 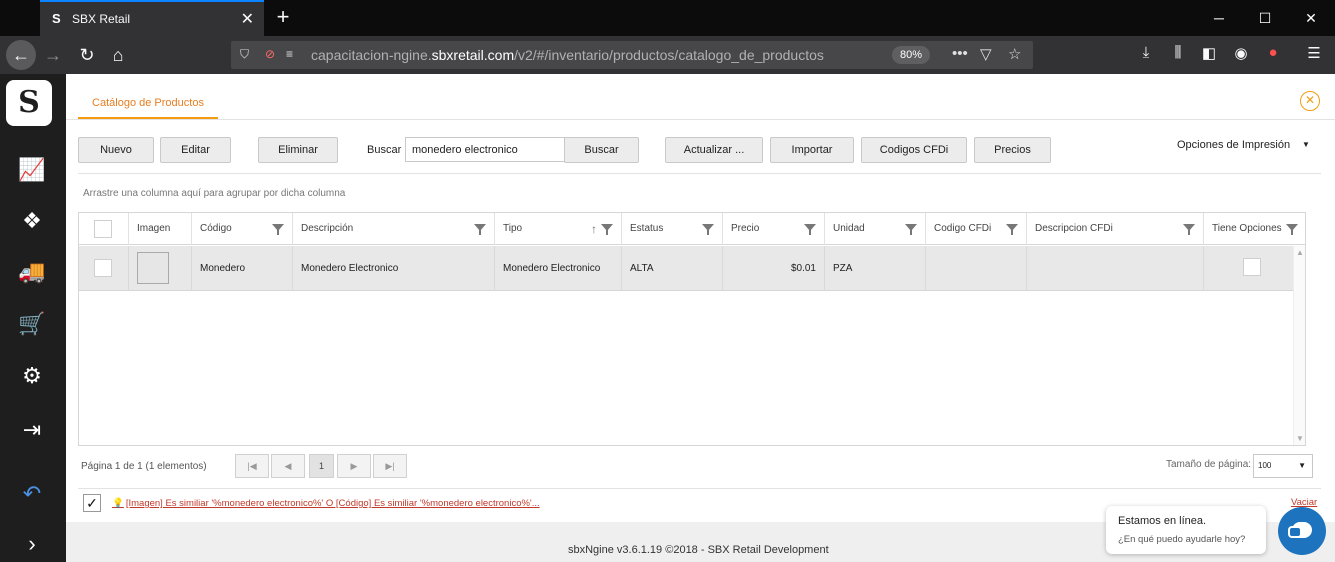 I want to click on row-image-cell, so click(x=160, y=268).